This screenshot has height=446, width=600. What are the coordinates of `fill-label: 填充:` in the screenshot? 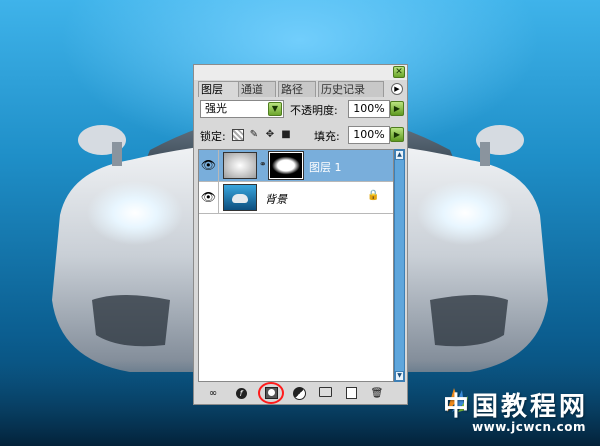 It's located at (327, 136).